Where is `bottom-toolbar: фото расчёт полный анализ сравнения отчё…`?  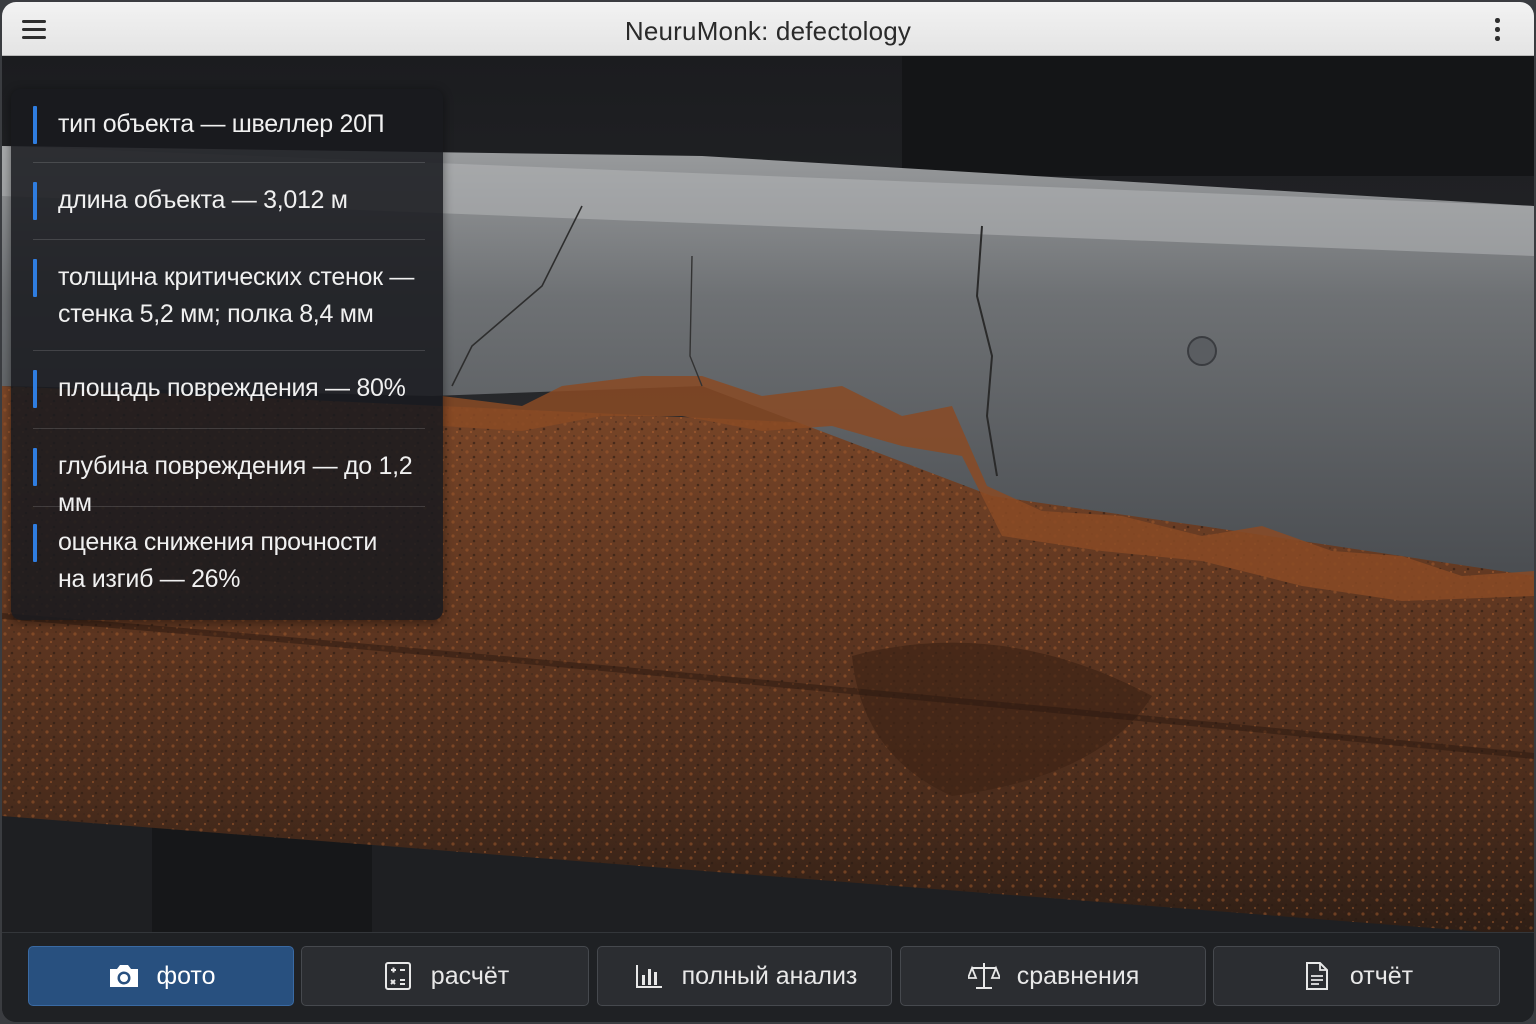
bottom-toolbar: фото расчёт полный анализ сравнения отчё… is located at coordinates (768, 977).